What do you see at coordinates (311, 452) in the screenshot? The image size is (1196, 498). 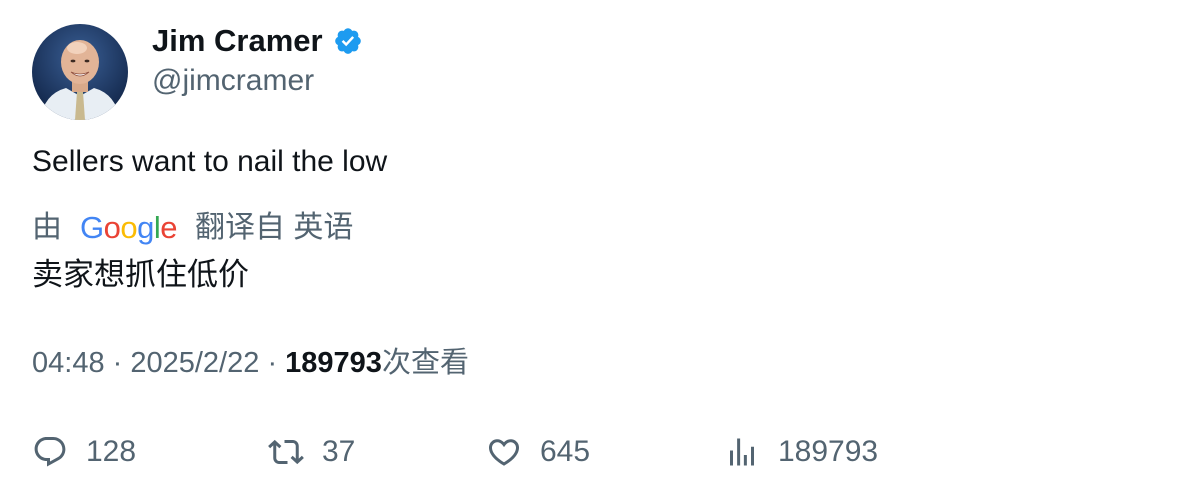 I see `retweet-button: 37` at bounding box center [311, 452].